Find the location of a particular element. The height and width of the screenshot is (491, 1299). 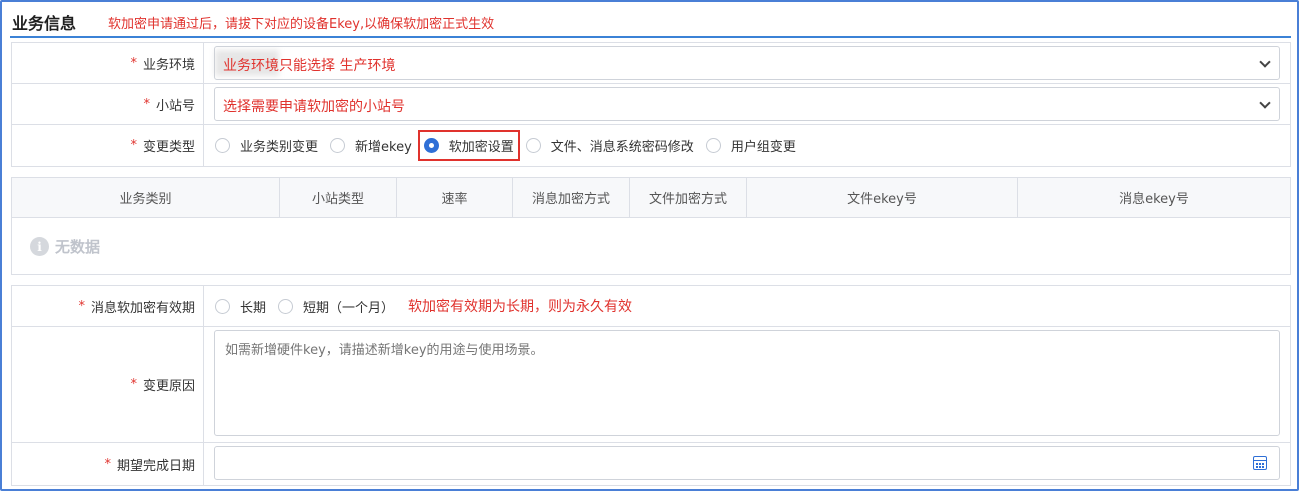

date-row: * 期望完成日期 is located at coordinates (651, 464).